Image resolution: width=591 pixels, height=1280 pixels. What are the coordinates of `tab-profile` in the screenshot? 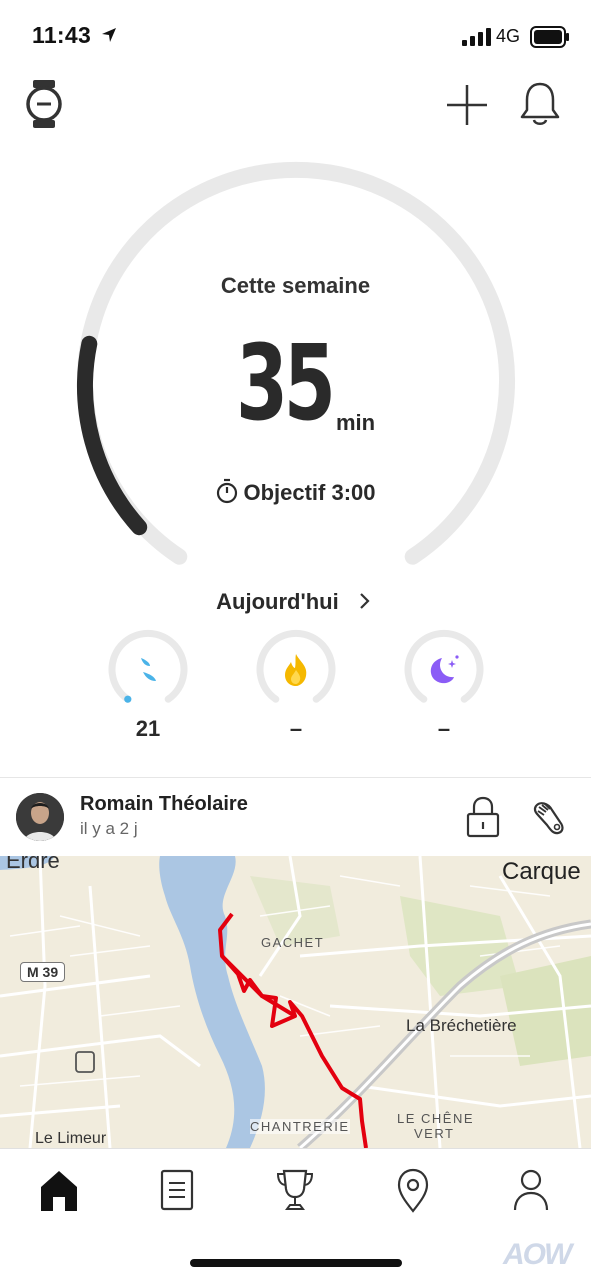 It's located at (531, 1190).